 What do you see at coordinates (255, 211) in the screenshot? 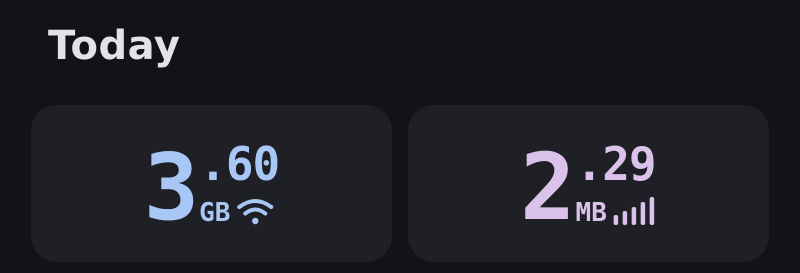
I see `wifi-icon` at bounding box center [255, 211].